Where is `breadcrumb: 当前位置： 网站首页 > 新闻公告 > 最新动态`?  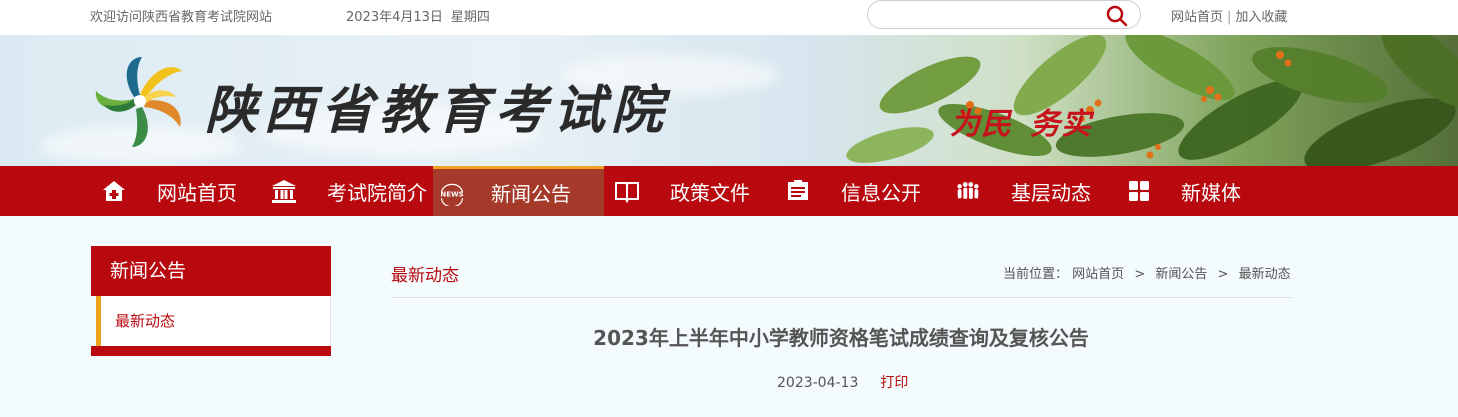 breadcrumb: 当前位置： 网站首页 > 新闻公告 > 最新动态 is located at coordinates (1147, 272).